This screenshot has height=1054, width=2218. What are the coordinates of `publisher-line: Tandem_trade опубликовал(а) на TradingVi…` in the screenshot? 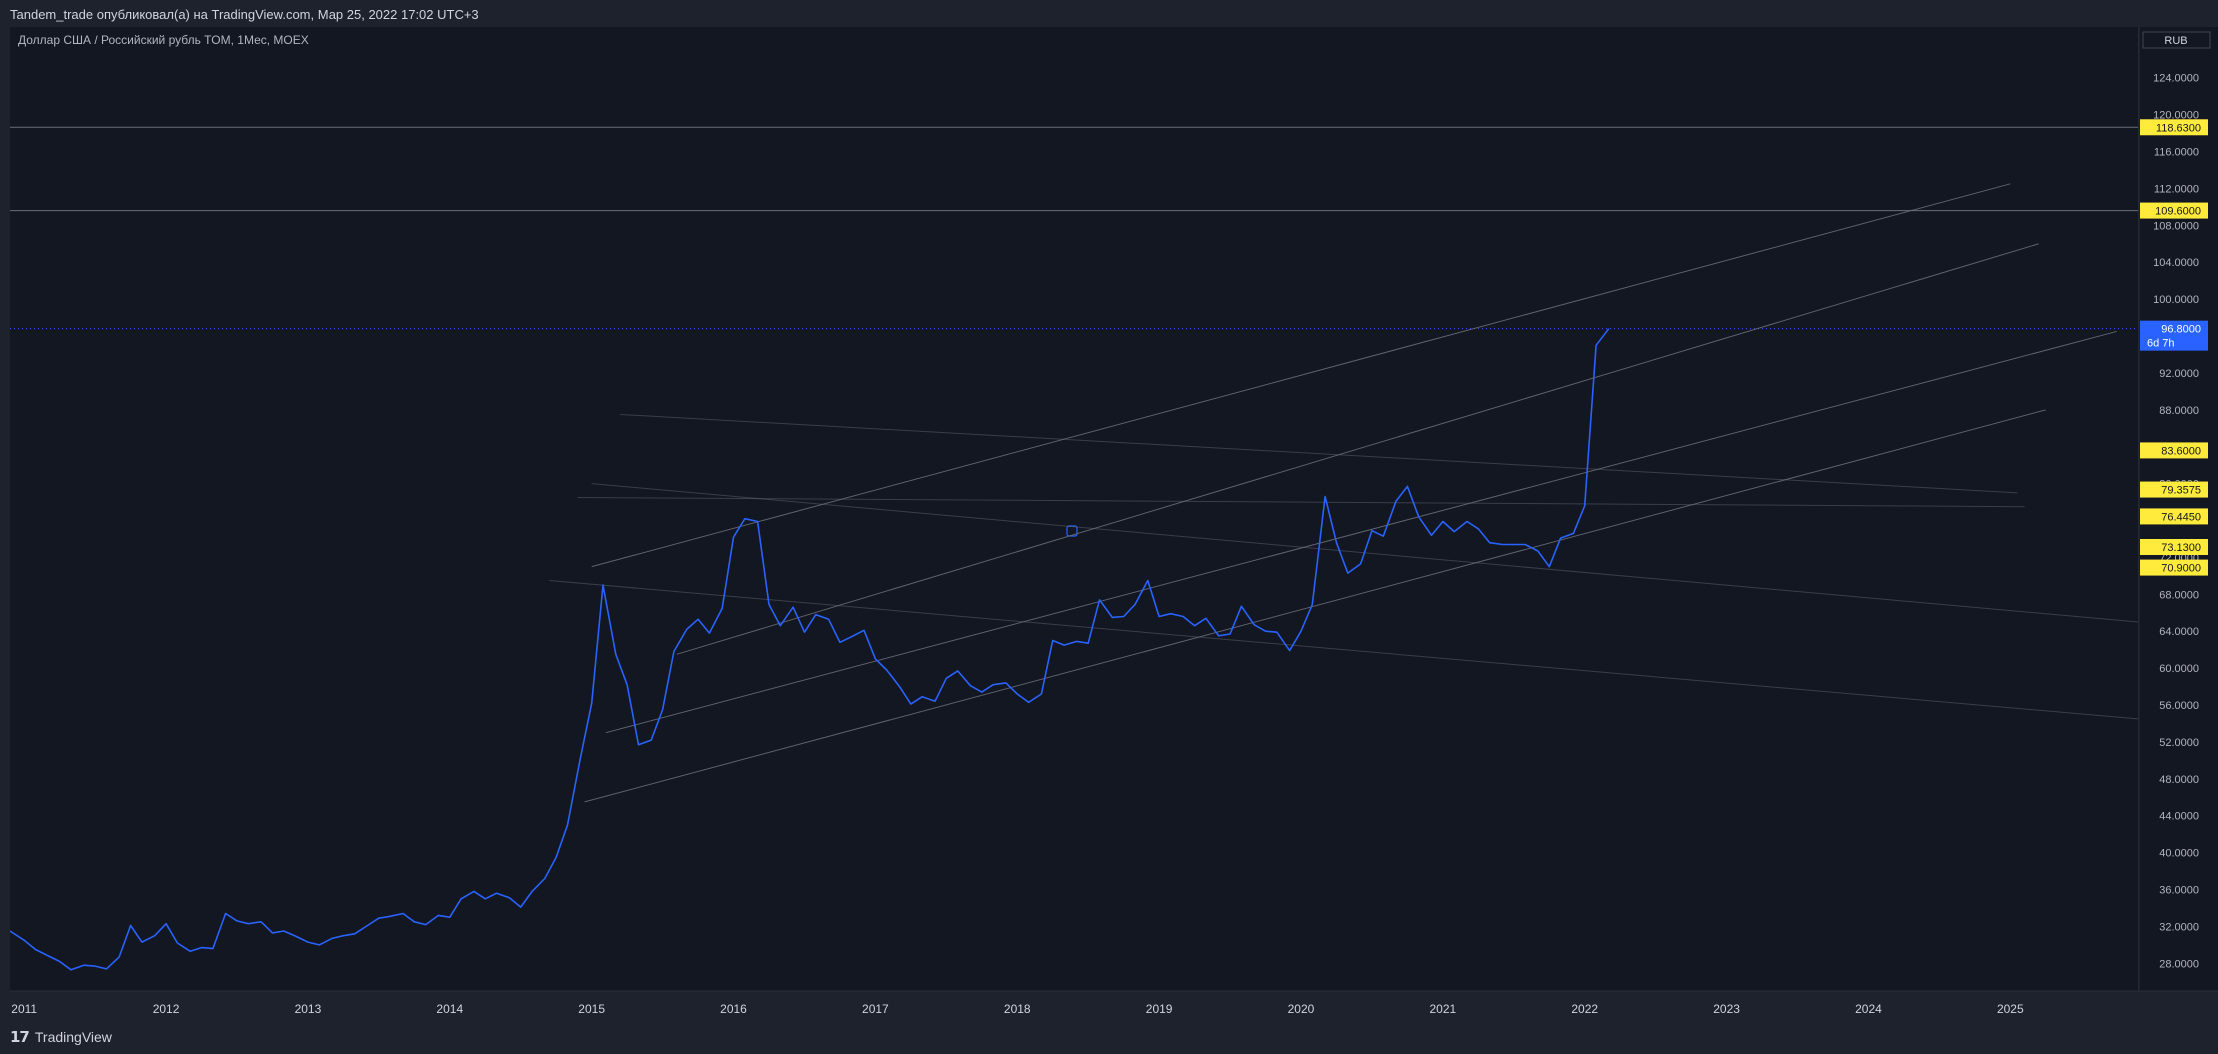 It's located at (244, 14).